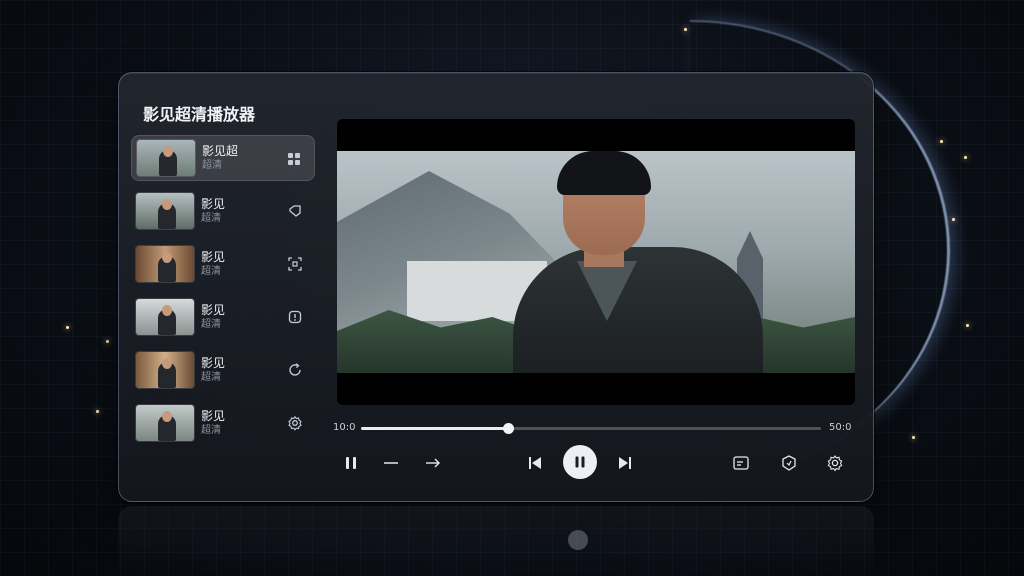 This screenshot has height=576, width=1024. I want to click on pause-icon, so click(351, 463).